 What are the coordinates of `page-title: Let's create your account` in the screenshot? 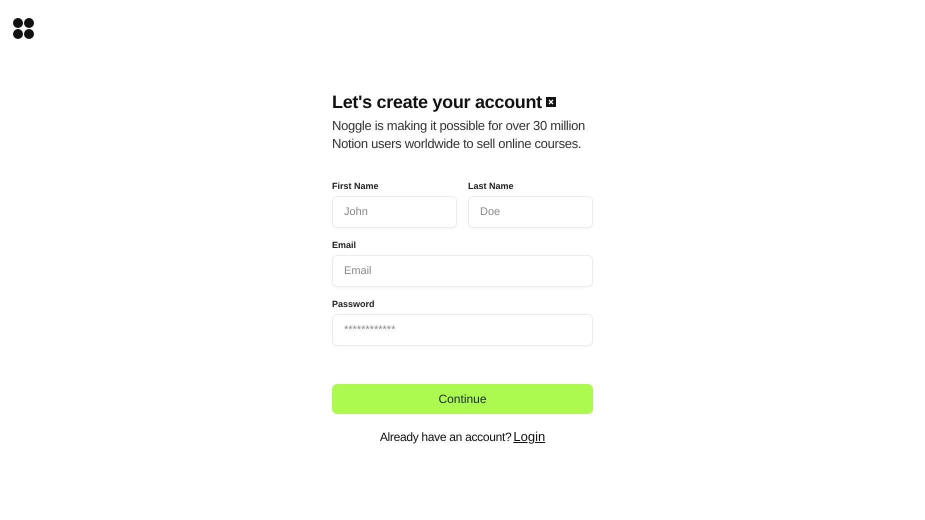 It's located at (437, 102).